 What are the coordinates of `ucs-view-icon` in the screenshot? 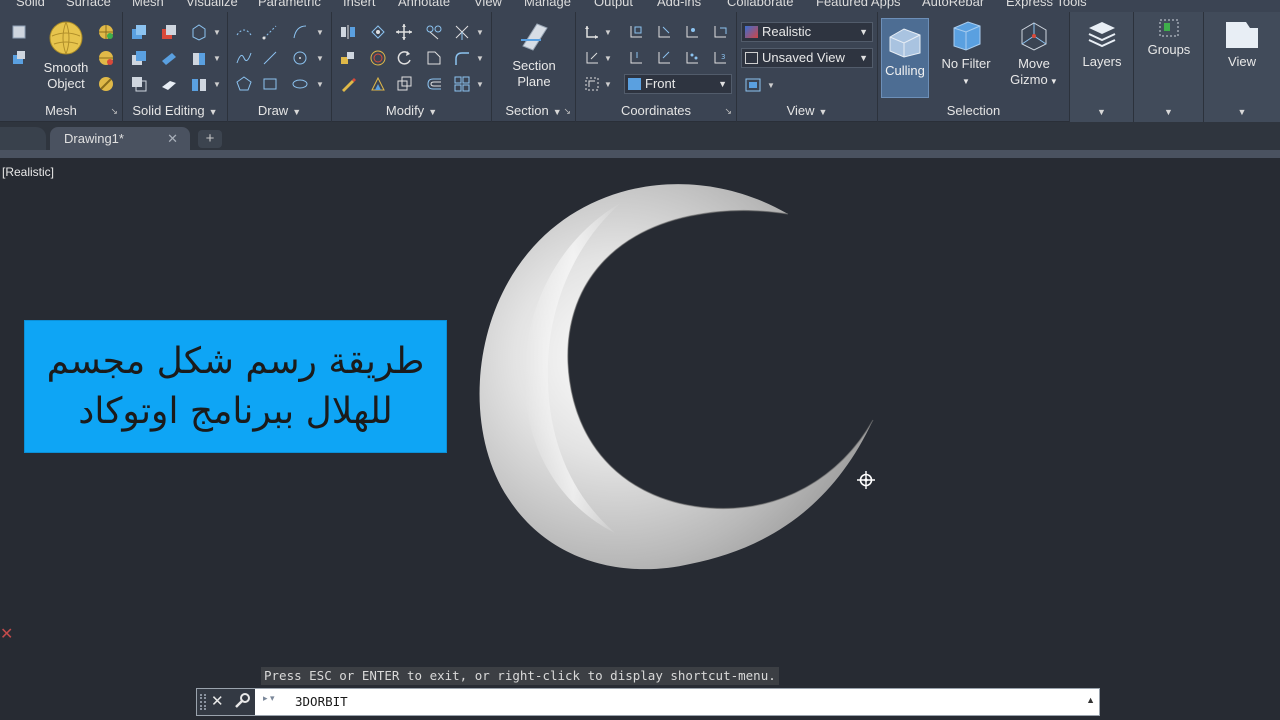 It's located at (720, 32).